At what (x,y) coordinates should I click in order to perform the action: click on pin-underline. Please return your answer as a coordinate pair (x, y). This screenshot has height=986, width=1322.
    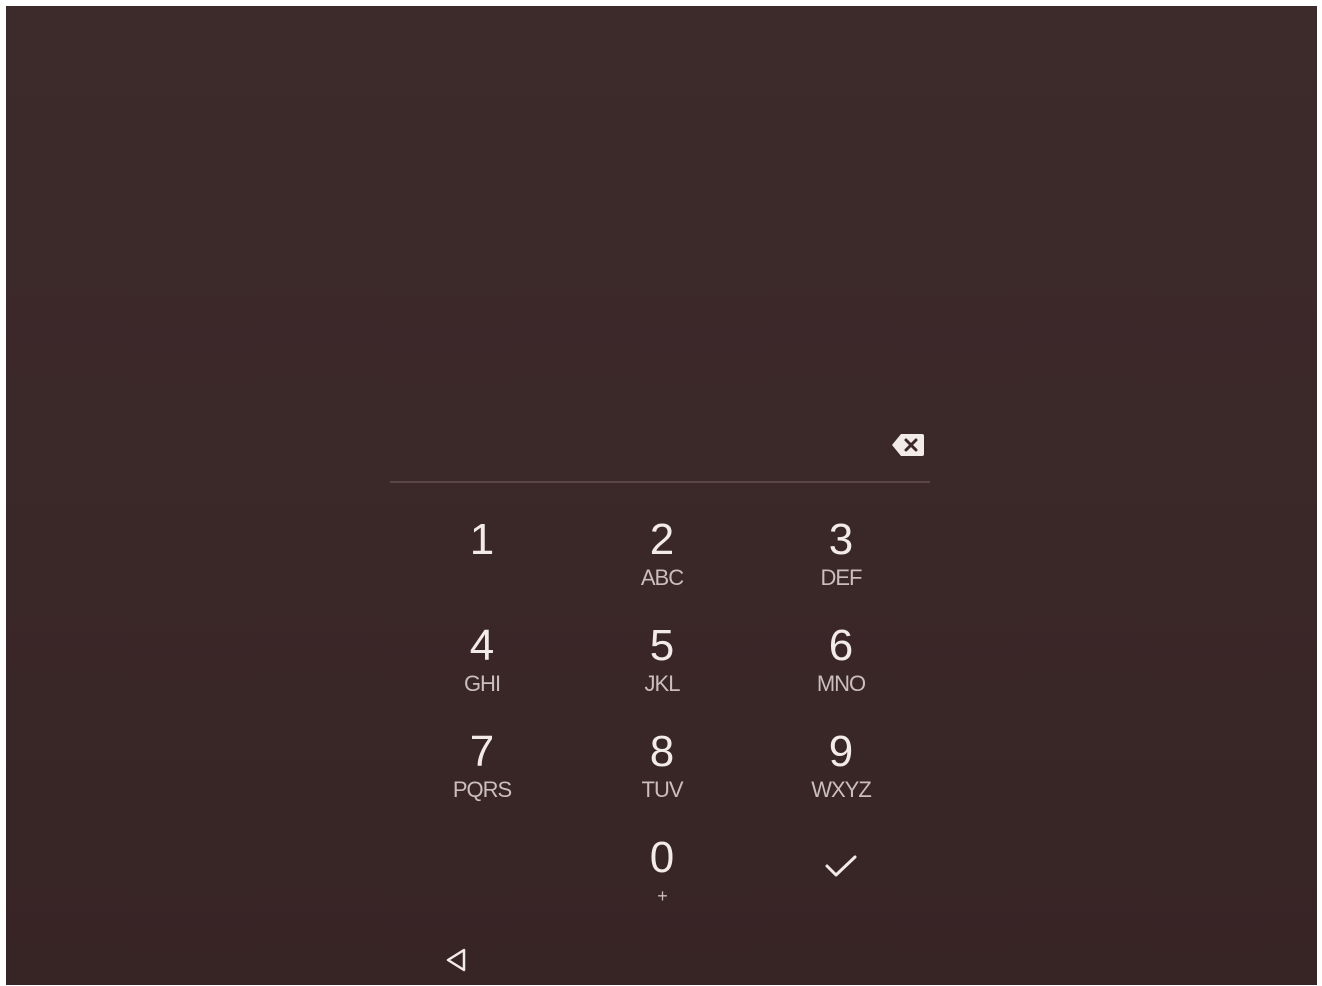
    Looking at the image, I should click on (660, 482).